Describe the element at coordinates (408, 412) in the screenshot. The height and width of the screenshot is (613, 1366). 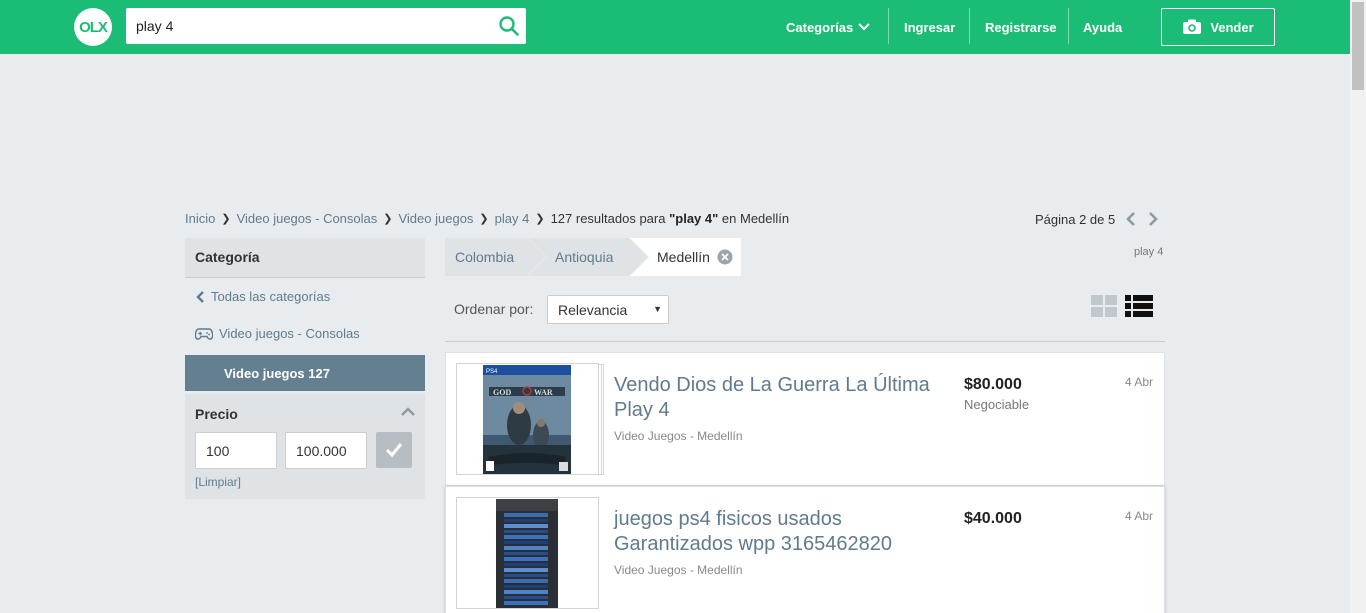
I see `chevron-up-icon` at that location.